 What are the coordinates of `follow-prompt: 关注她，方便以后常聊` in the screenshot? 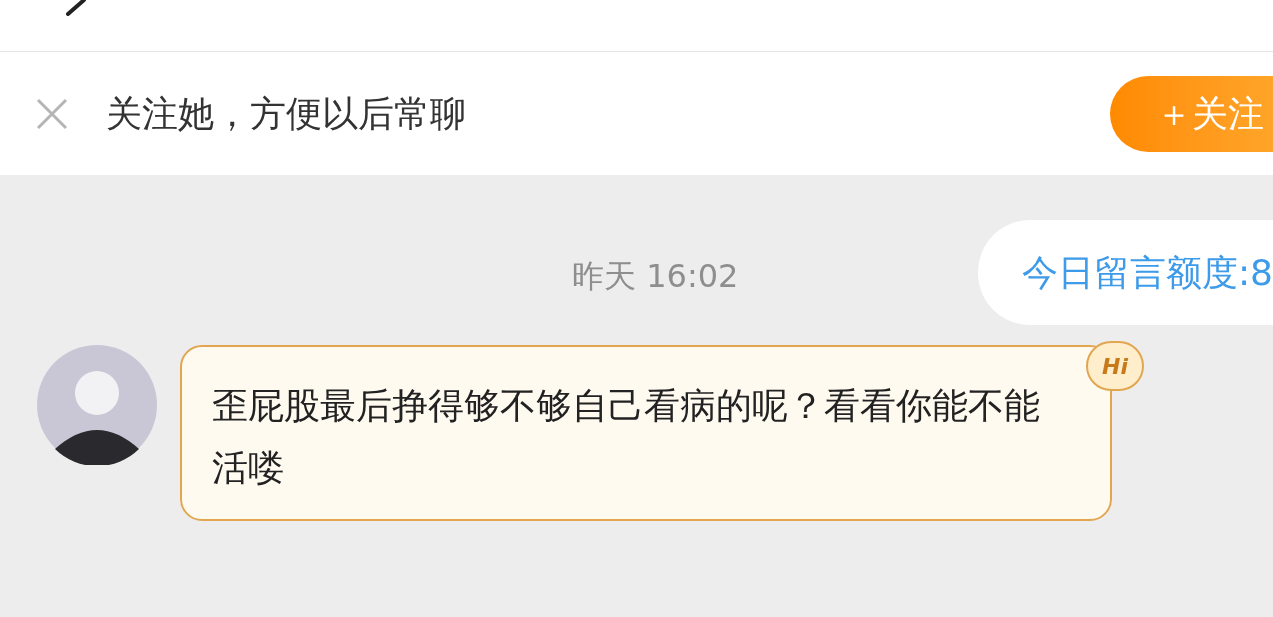 It's located at (286, 113).